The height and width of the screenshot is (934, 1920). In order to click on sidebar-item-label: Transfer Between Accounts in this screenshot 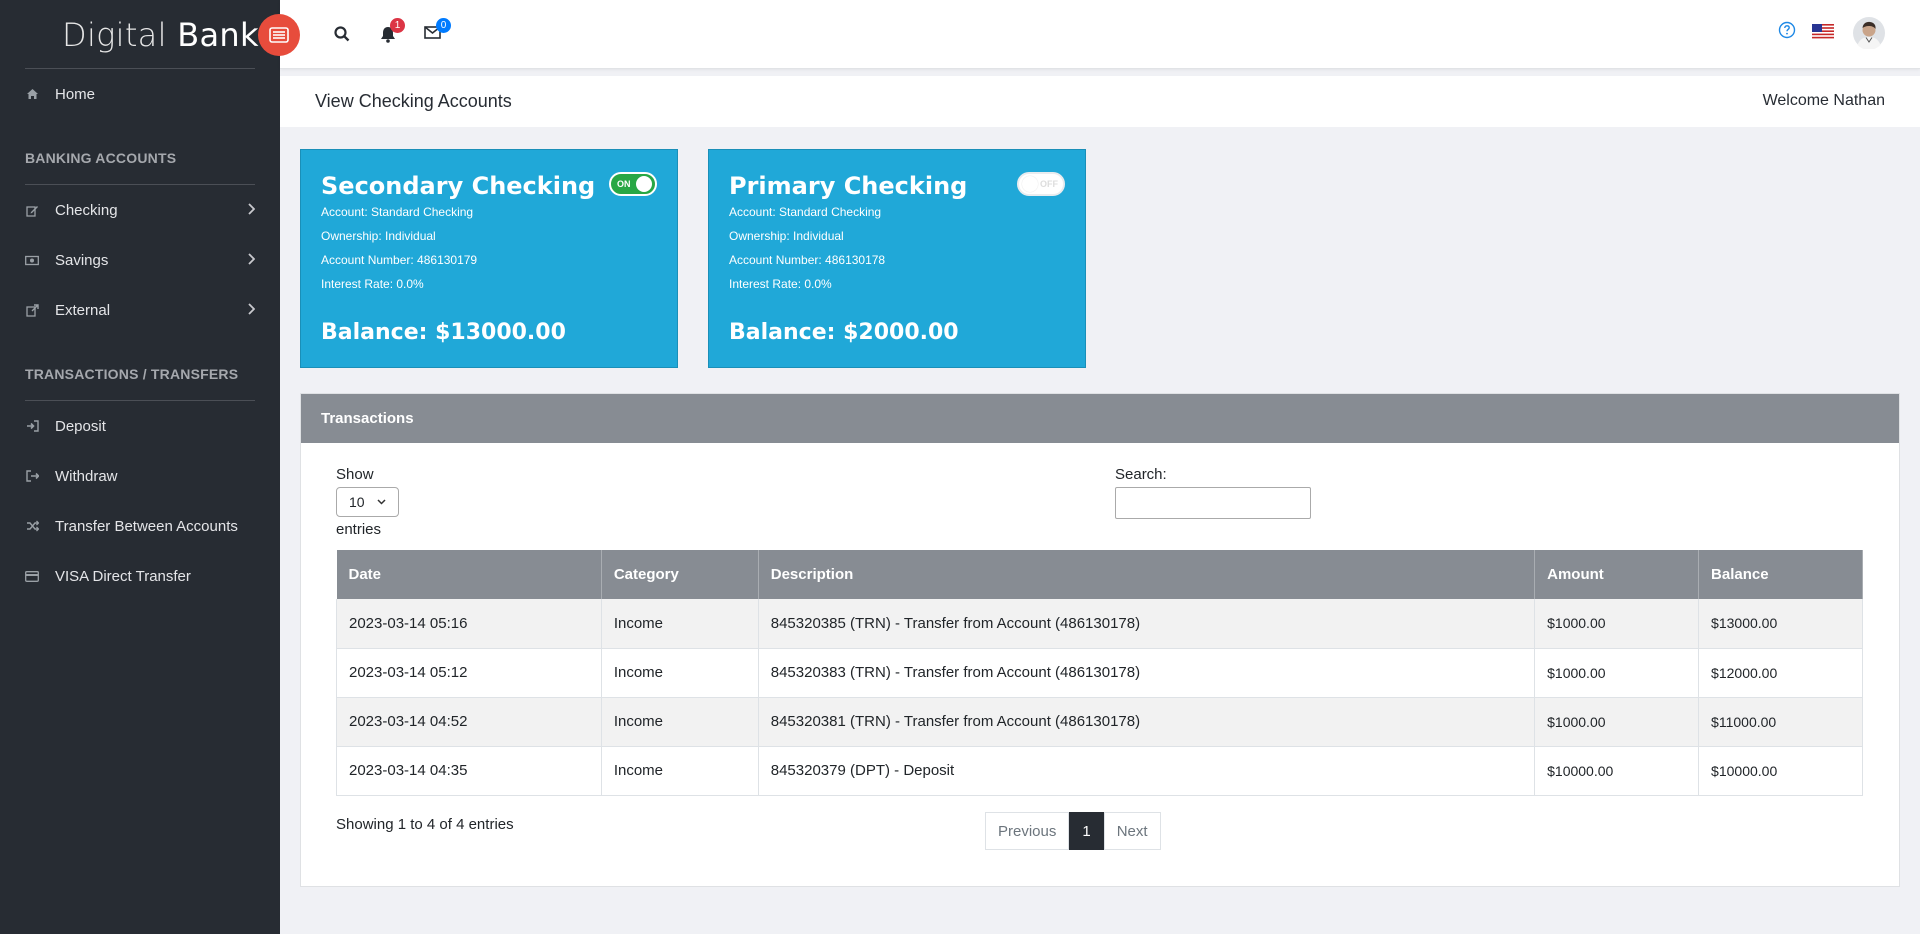, I will do `click(146, 526)`.